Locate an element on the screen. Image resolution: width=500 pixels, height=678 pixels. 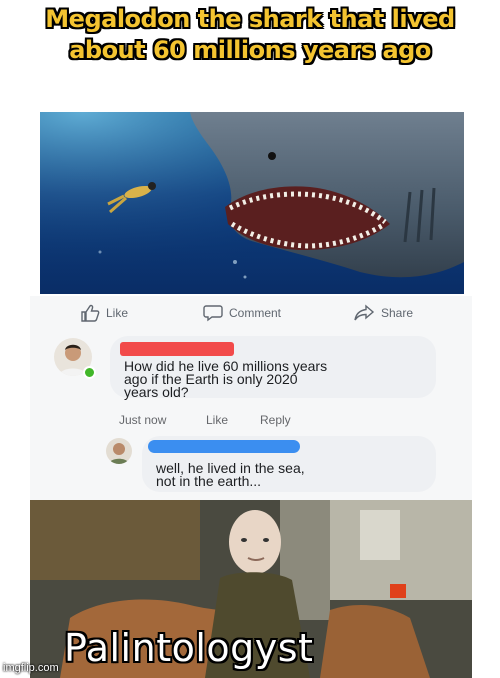
online-status-dot is located at coordinates (89, 372).